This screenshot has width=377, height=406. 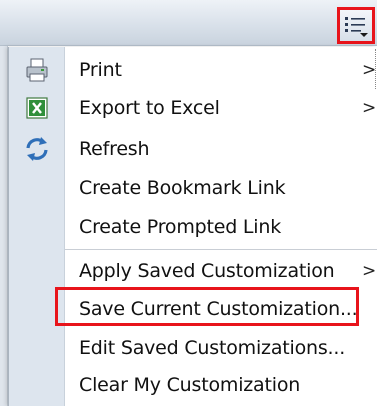 What do you see at coordinates (37, 108) in the screenshot?
I see `excel-icon` at bounding box center [37, 108].